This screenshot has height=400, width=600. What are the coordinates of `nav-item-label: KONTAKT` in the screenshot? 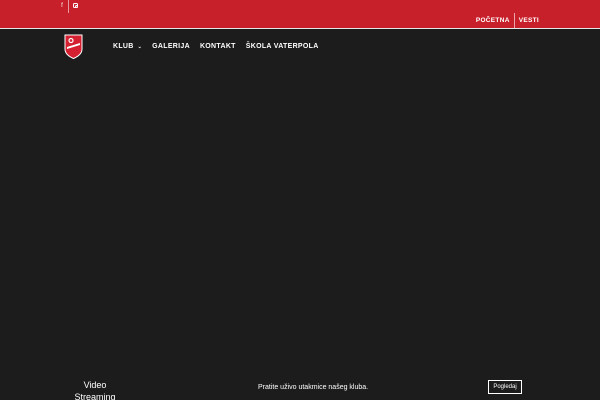 It's located at (217, 46).